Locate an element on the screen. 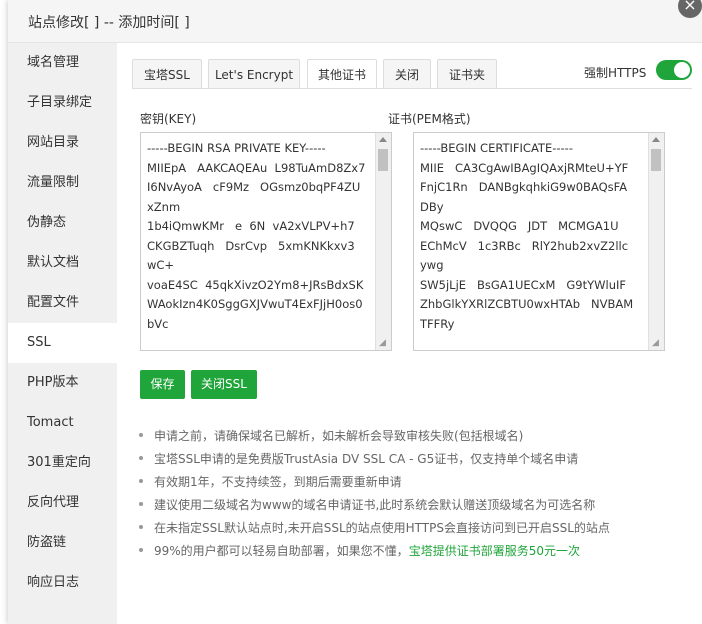  note-item: 99%的用户都可以轻易自助部署，如果您不懂，宝塔提供证书部署服务50元一次 is located at coordinates (359, 553).